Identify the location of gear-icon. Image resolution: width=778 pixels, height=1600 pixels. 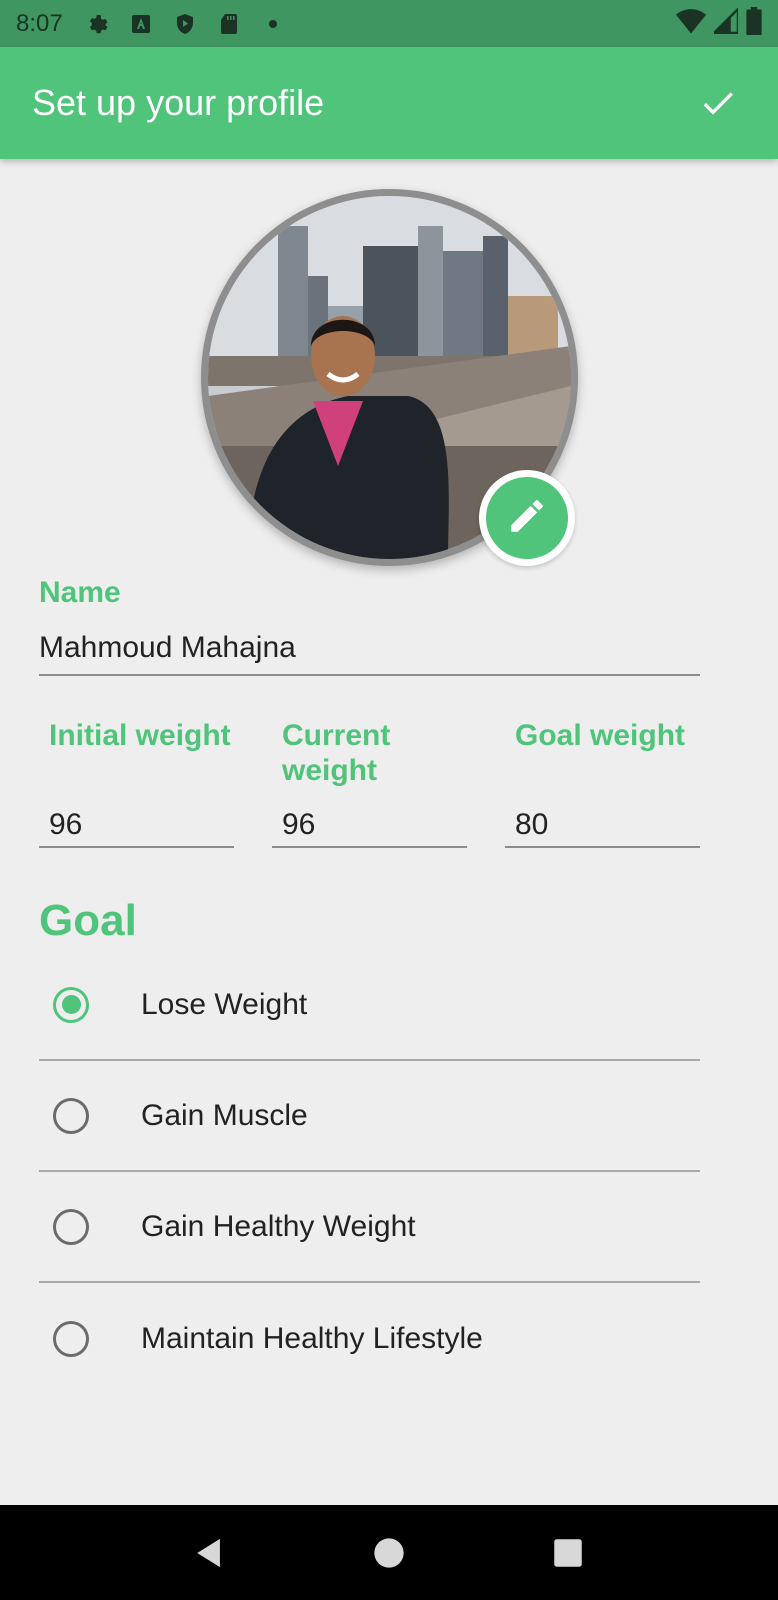
(97, 24).